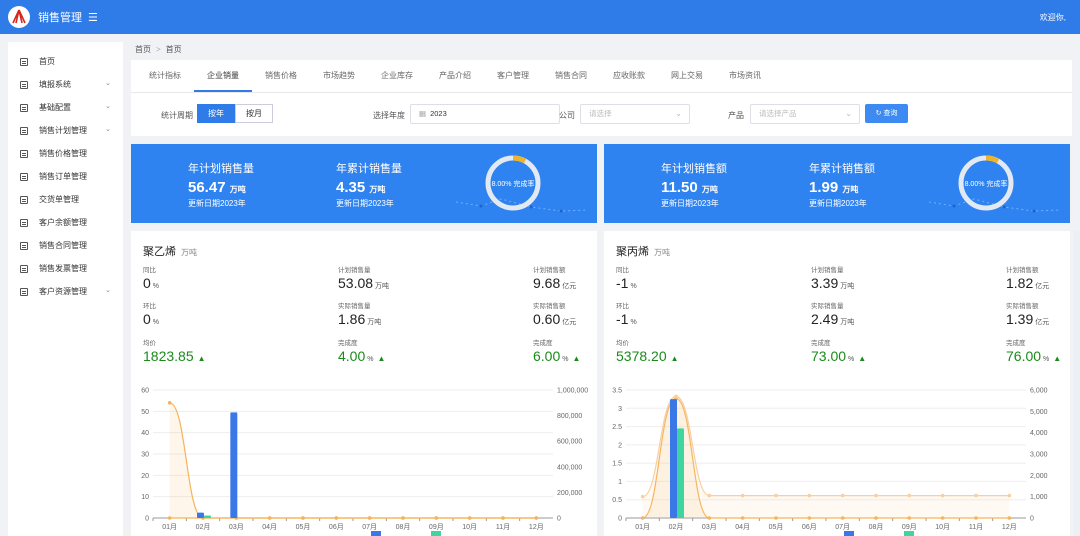  Describe the element at coordinates (821, 343) in the screenshot. I see `metric-label: 完成度` at that location.